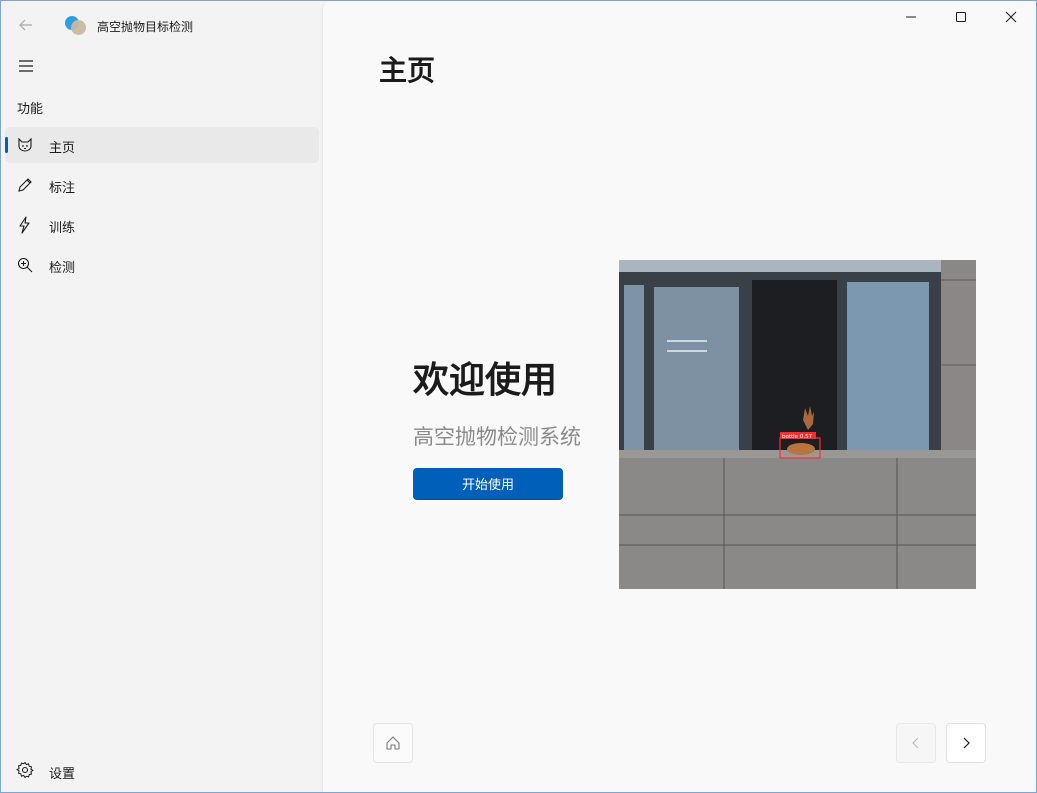  What do you see at coordinates (25, 225) in the screenshot?
I see `lightning-icon` at bounding box center [25, 225].